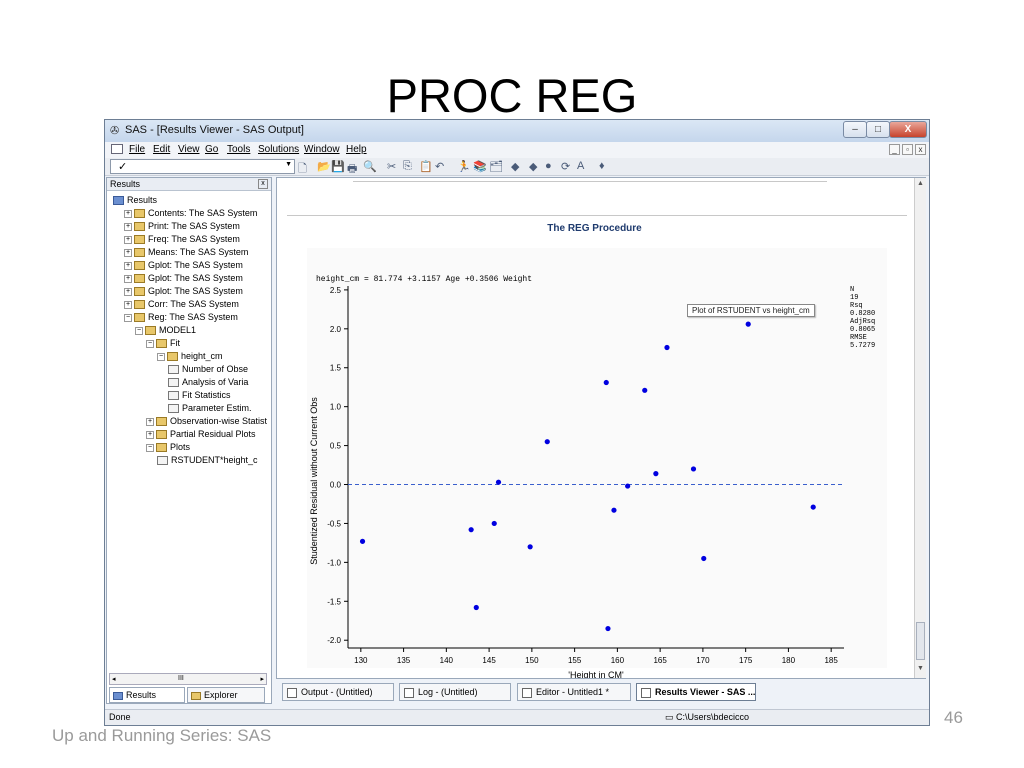 This screenshot has height=768, width=1024. Describe the element at coordinates (182, 239) in the screenshot. I see `tree-item: + Freq: The SAS System` at that location.